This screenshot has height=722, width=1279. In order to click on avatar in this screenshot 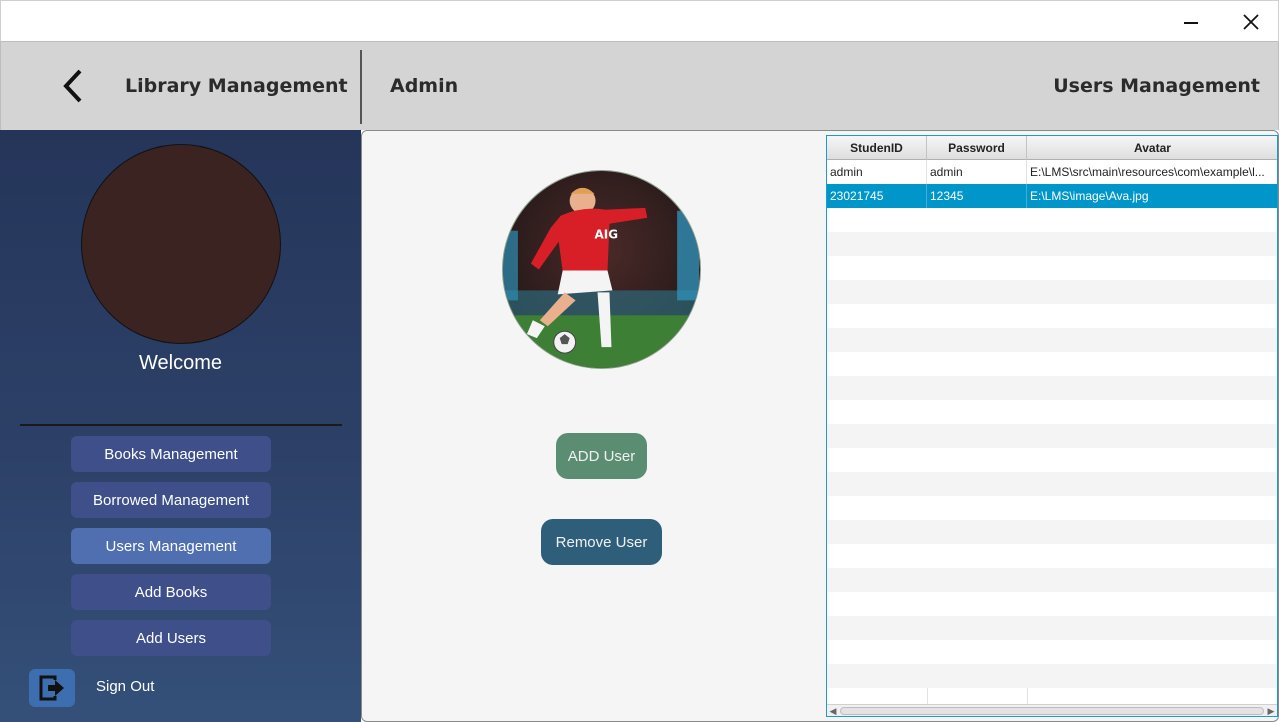, I will do `click(181, 244)`.